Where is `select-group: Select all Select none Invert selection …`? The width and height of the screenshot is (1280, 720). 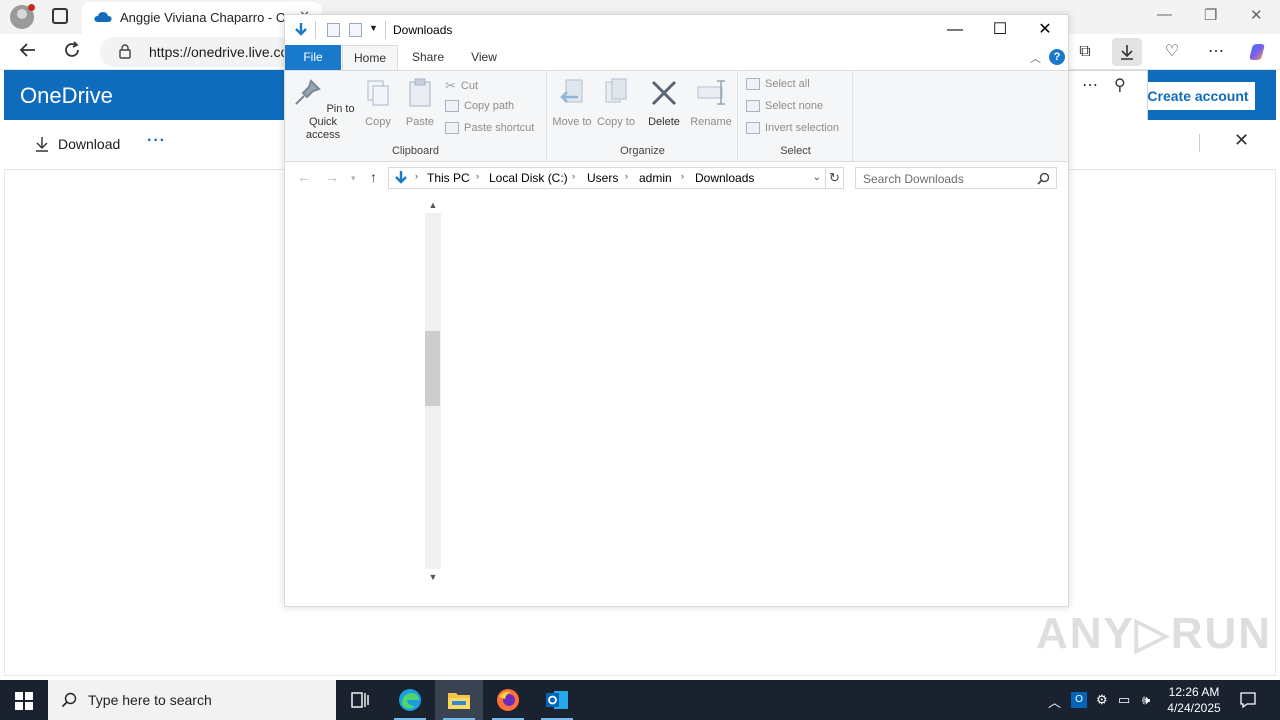
select-group: Select all Select none Invert selection … is located at coordinates (796, 116).